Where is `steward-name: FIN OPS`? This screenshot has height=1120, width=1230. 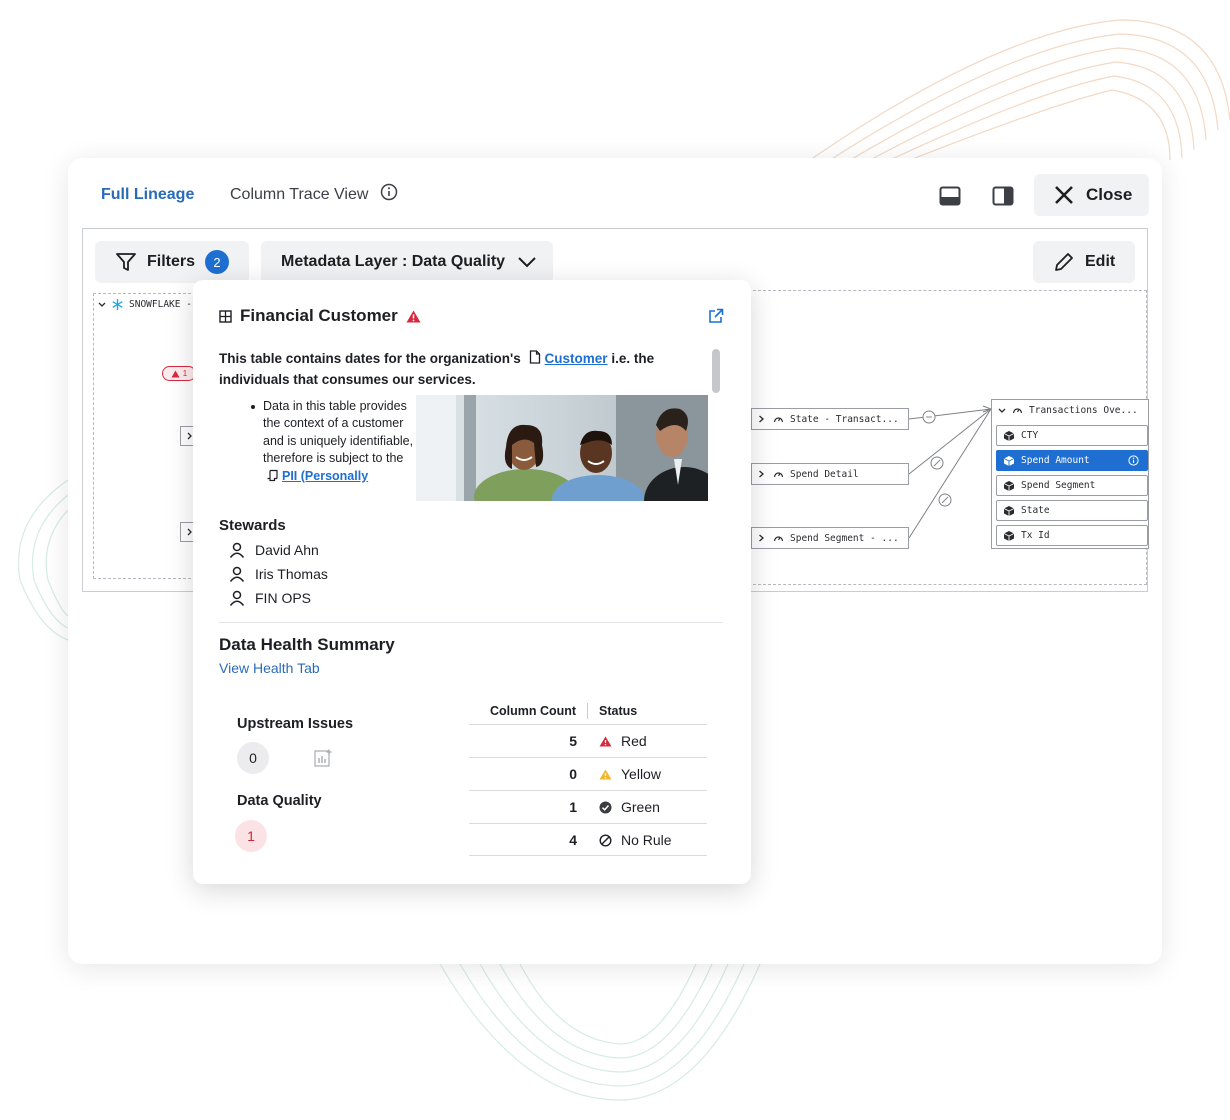 steward-name: FIN OPS is located at coordinates (283, 598).